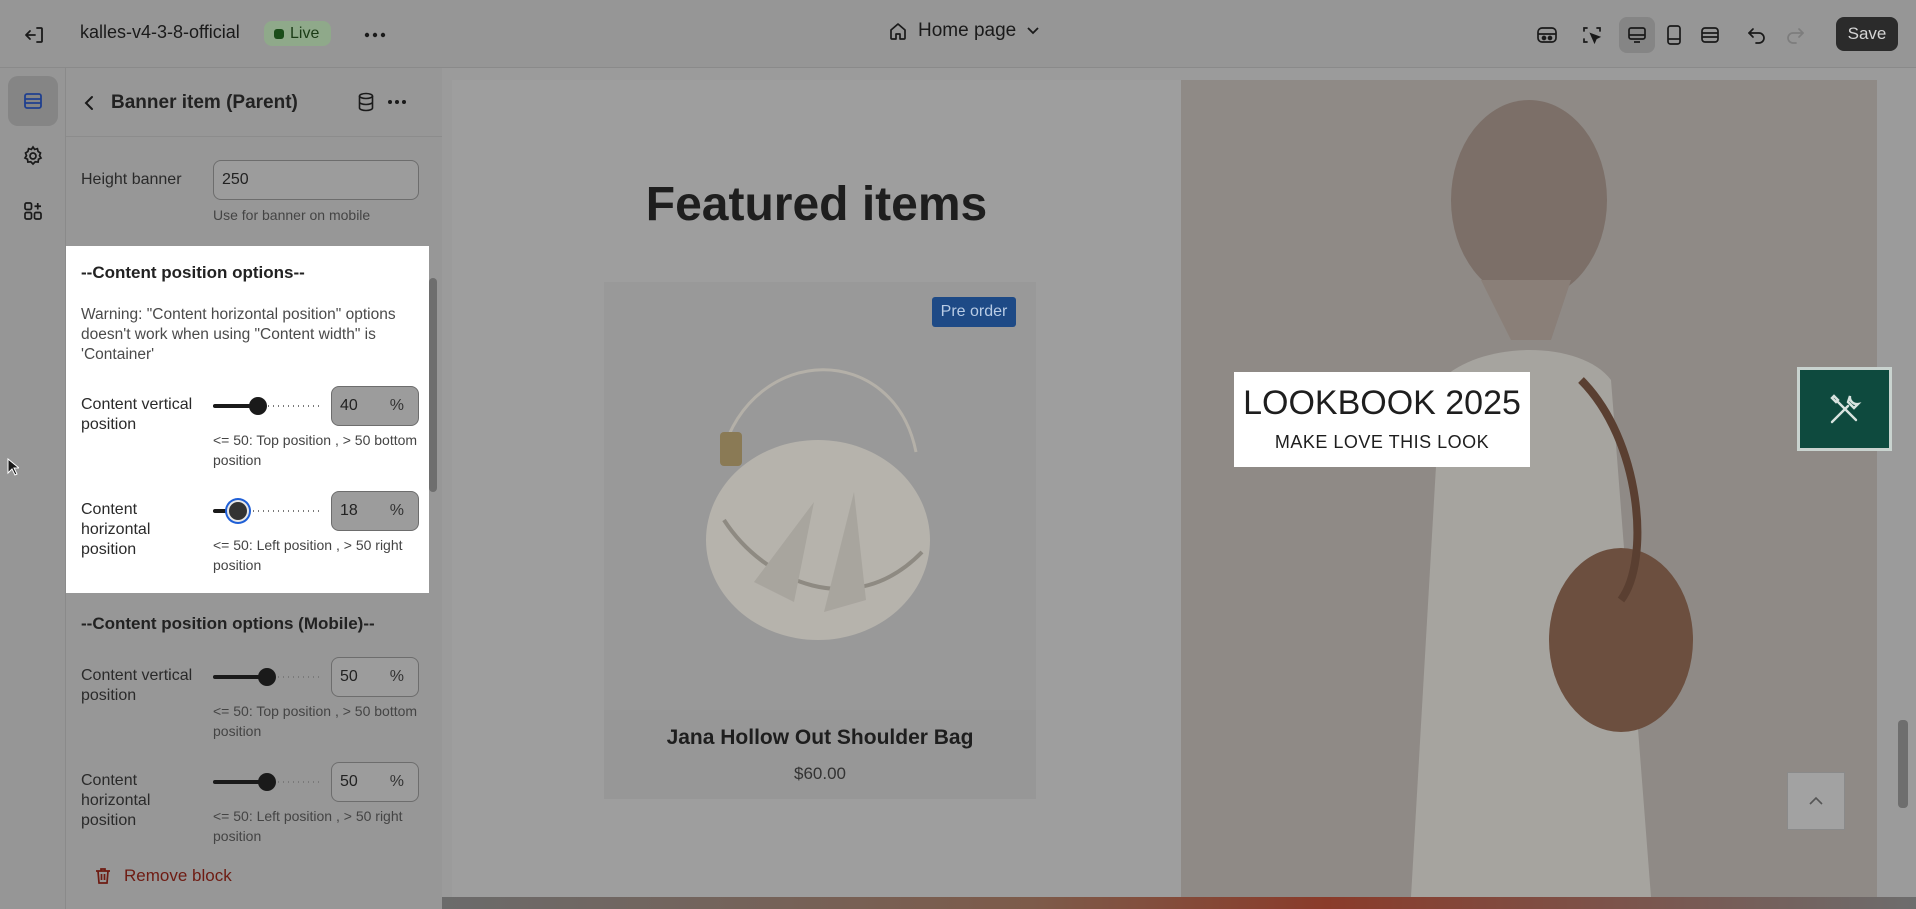 The image size is (1916, 909). What do you see at coordinates (349, 676) in the screenshot?
I see `mobile-vertical-value: 50` at bounding box center [349, 676].